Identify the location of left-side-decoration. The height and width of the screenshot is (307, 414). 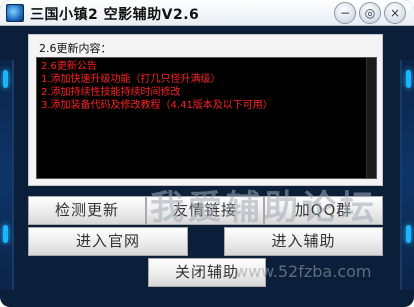
(7, 175).